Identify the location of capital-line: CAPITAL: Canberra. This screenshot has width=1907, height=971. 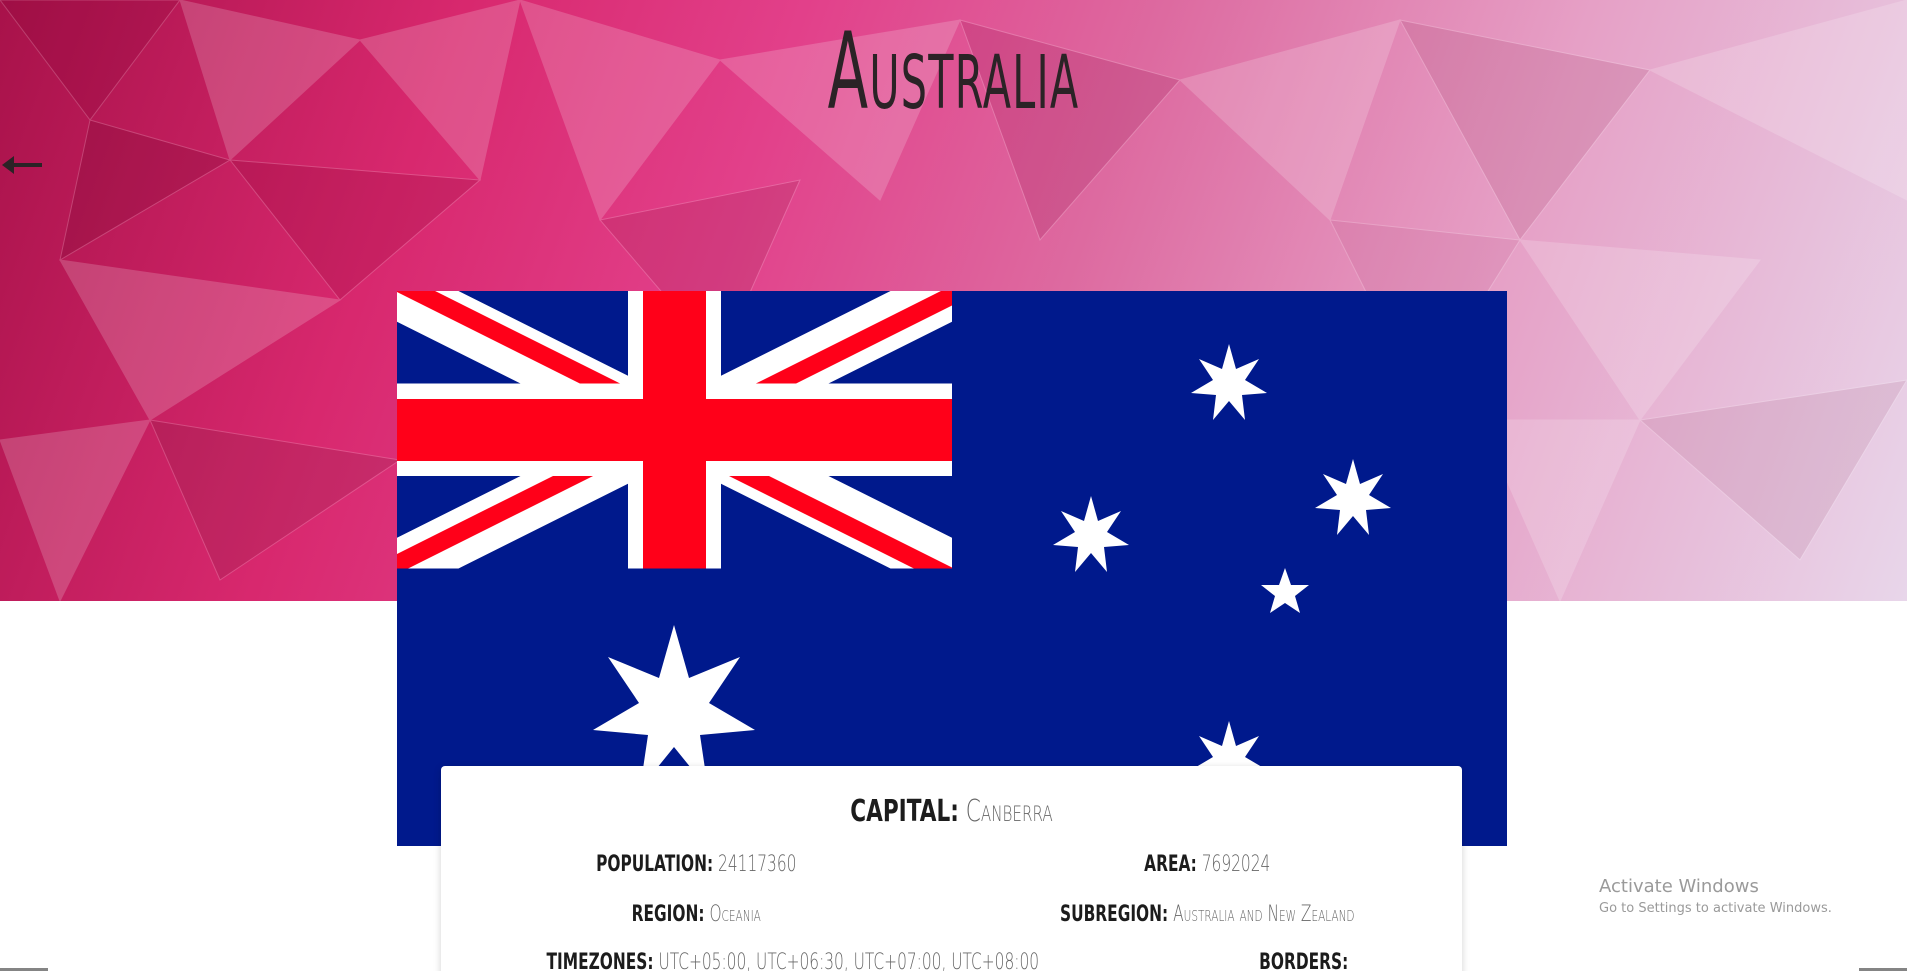
(951, 811).